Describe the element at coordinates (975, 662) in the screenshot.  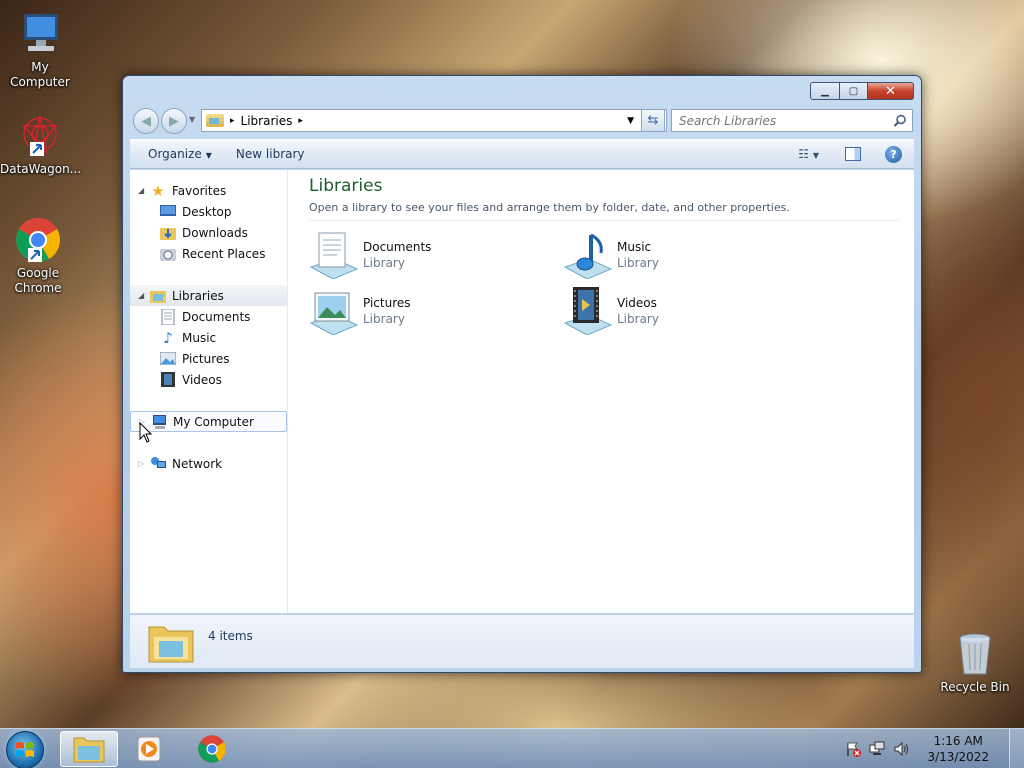
I see `desktop-icon-recycle-bin: Recycle Bin` at that location.